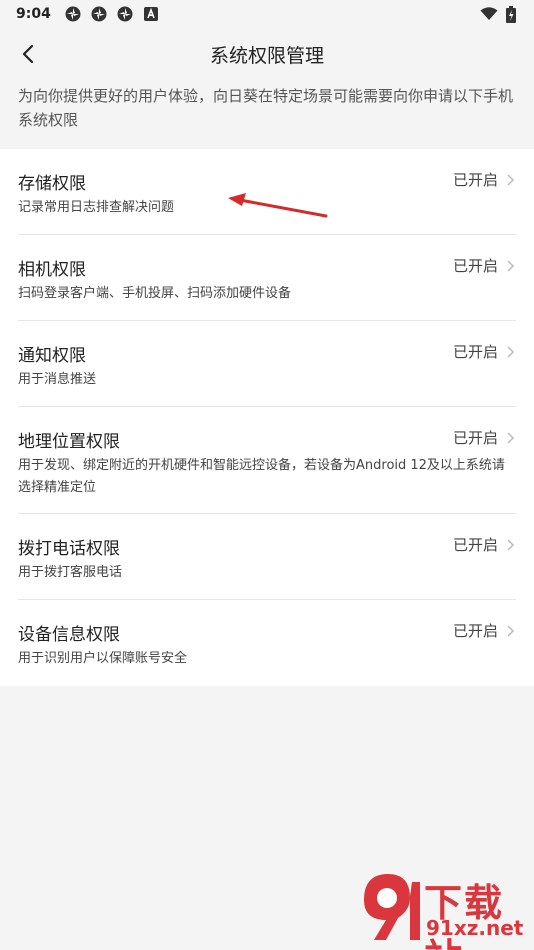 The height and width of the screenshot is (950, 534). I want to click on watermark: 下载站 91xz.net, so click(442, 910).